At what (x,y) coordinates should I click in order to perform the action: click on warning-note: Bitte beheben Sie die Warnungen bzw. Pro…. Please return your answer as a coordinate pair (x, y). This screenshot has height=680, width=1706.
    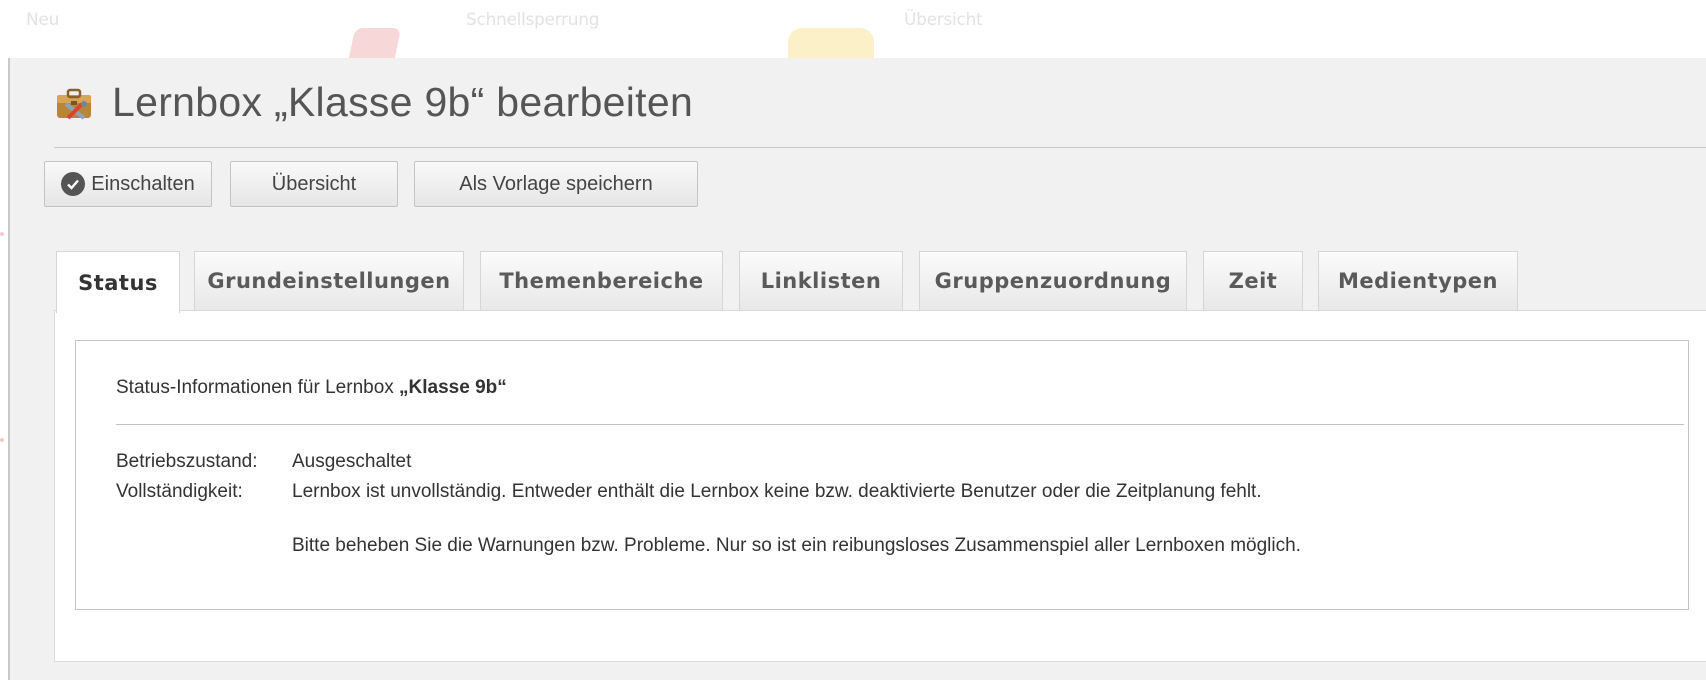
    Looking at the image, I should click on (796, 545).